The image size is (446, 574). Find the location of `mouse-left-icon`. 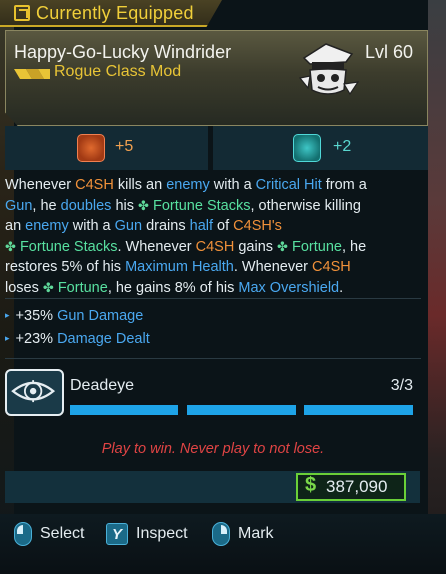

mouse-left-icon is located at coordinates (23, 534).